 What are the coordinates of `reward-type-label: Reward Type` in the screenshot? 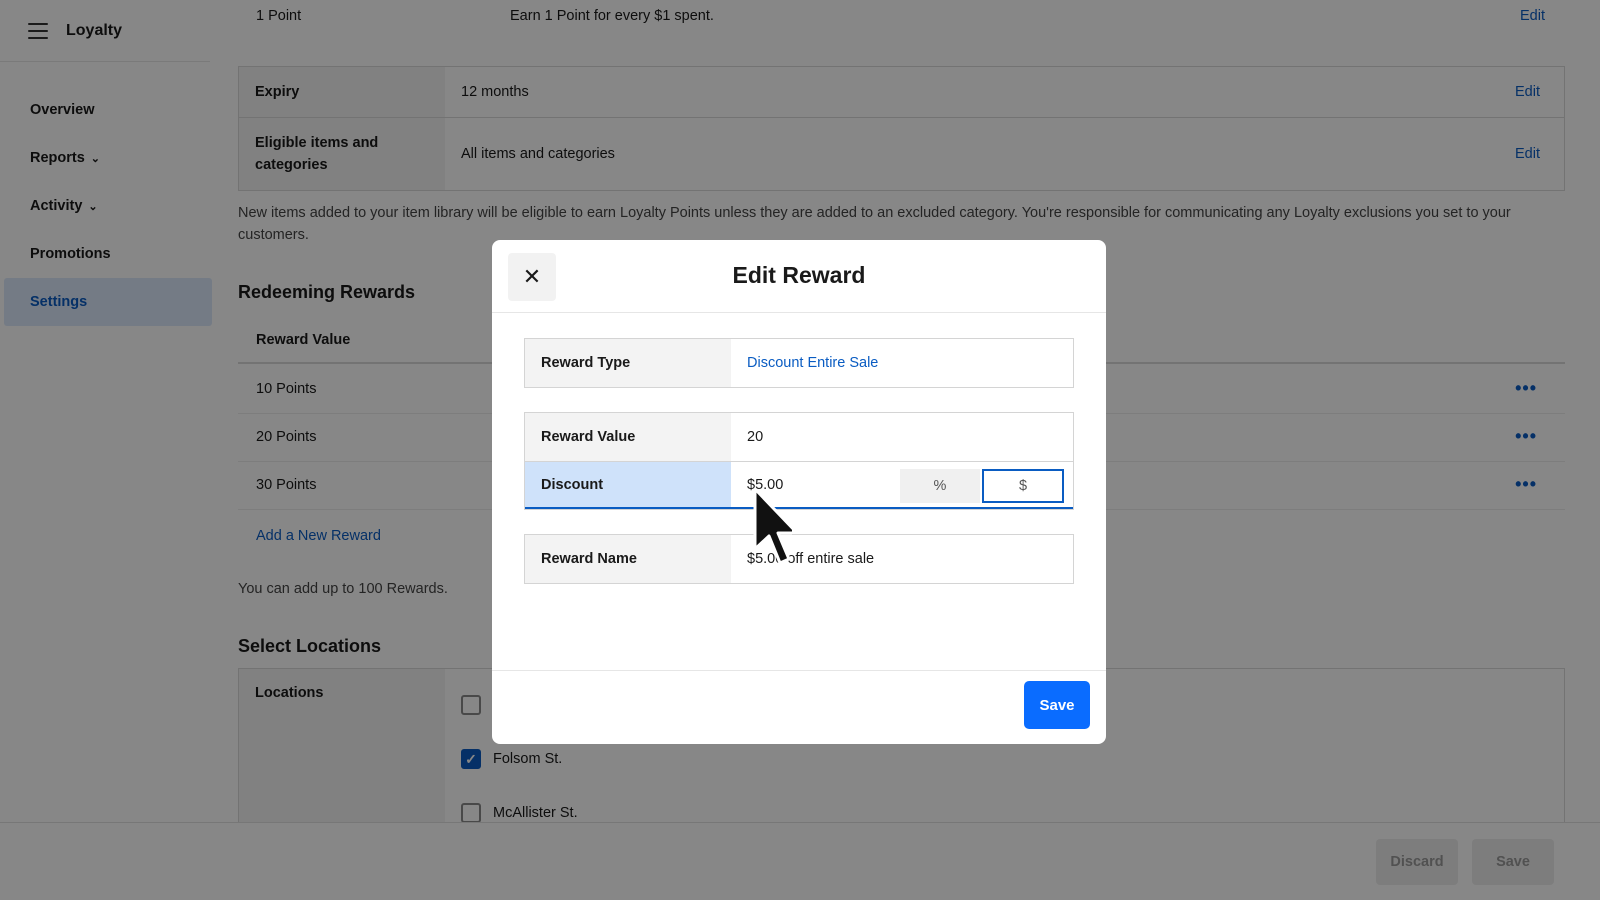 It's located at (628, 363).